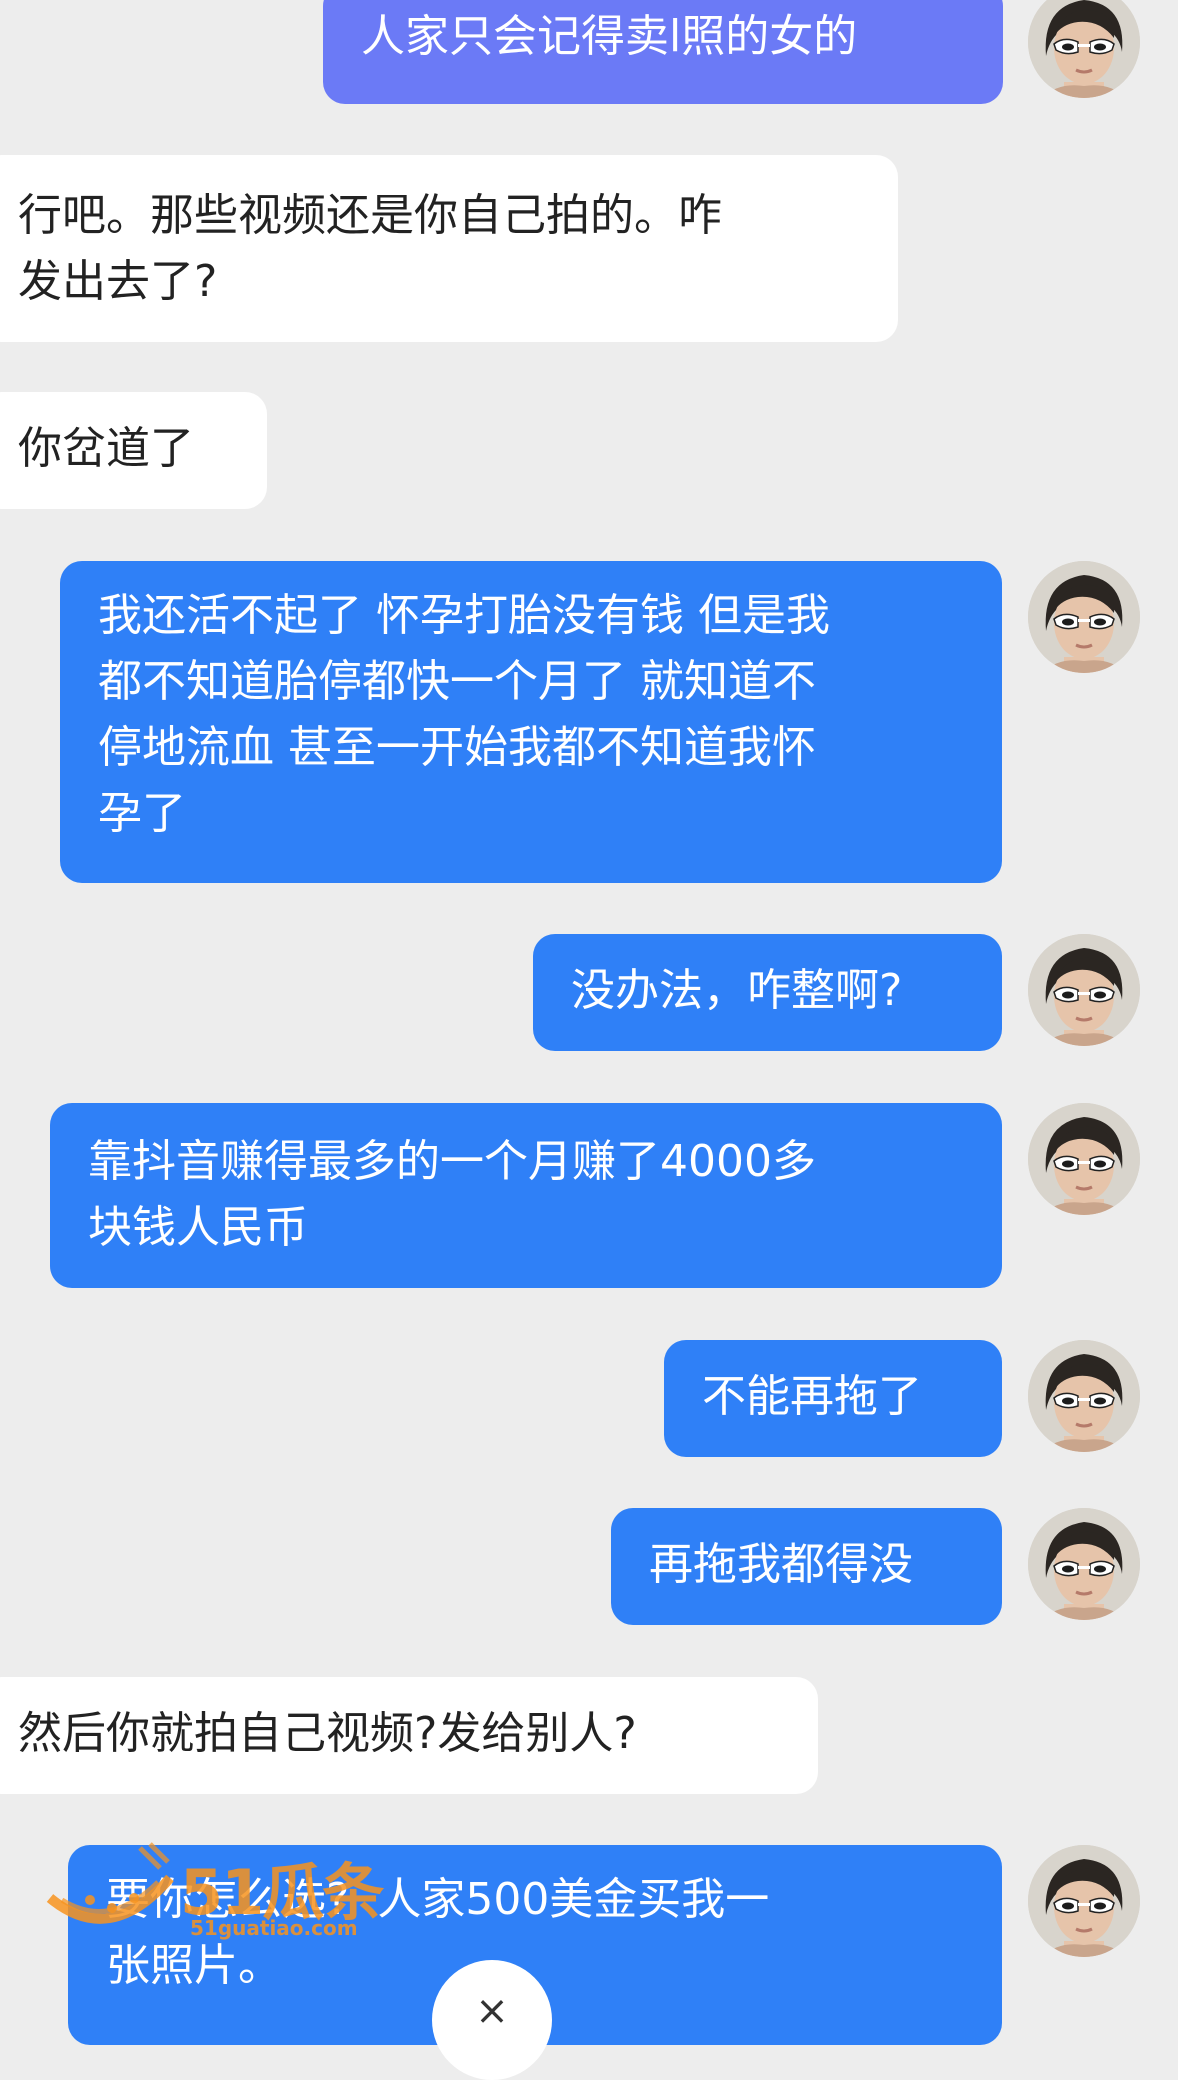  I want to click on close-icon: ×, so click(492, 2011).